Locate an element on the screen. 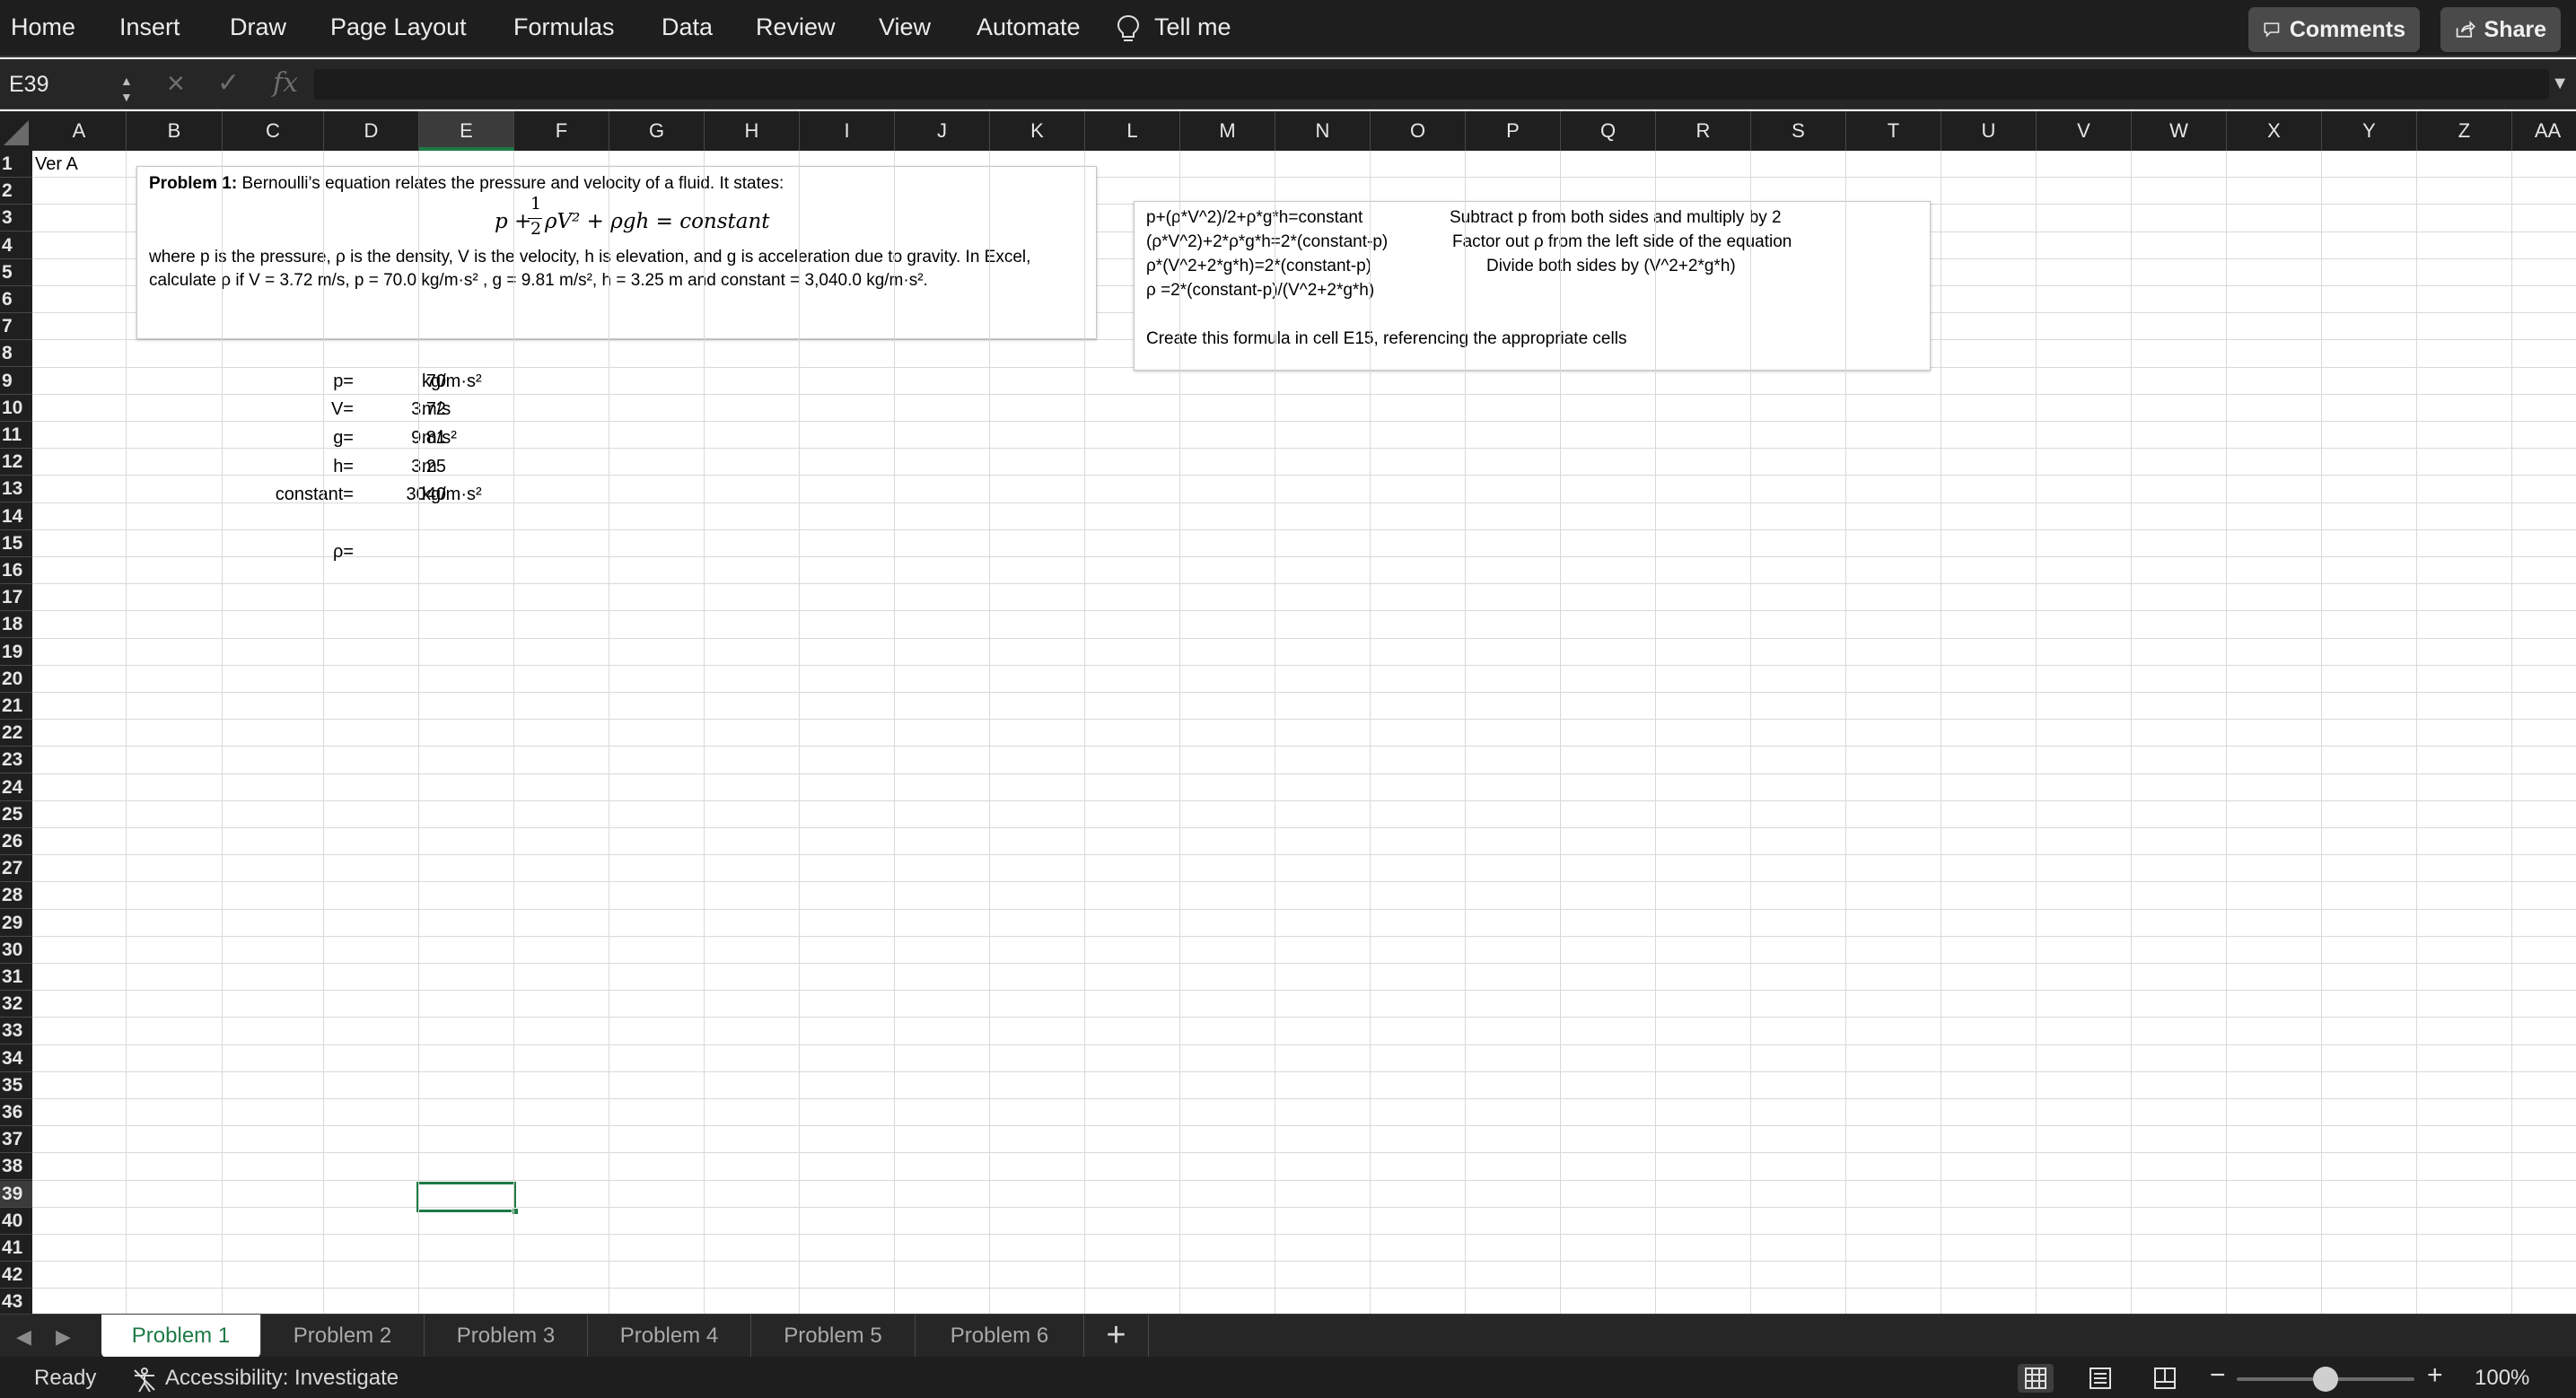 The image size is (2576, 1398). column-header-f: F is located at coordinates (561, 131).